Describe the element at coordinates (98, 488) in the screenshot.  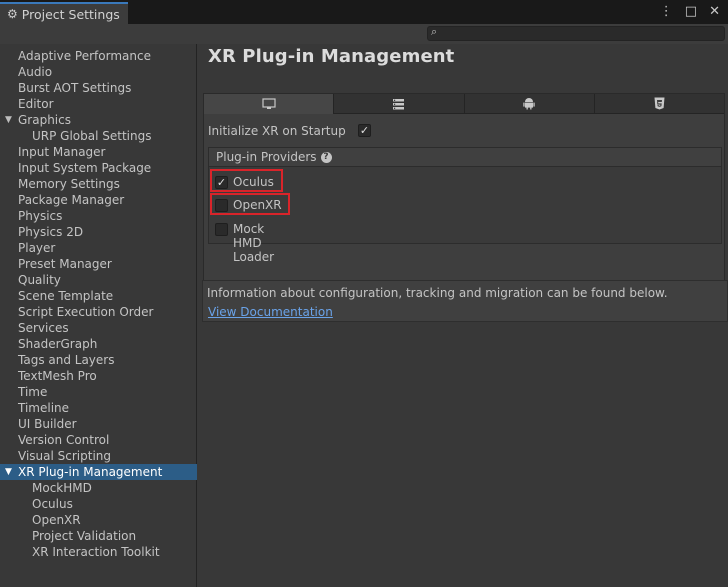
I see `sidebar-item-mockhmd: MockHMD` at that location.